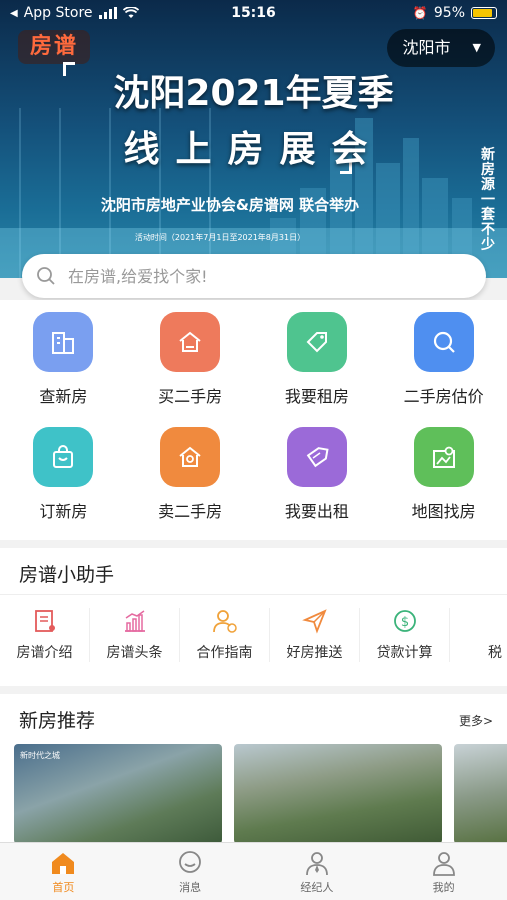  I want to click on tab-bar: 首页 消息 经纪人 我的, so click(253, 871).